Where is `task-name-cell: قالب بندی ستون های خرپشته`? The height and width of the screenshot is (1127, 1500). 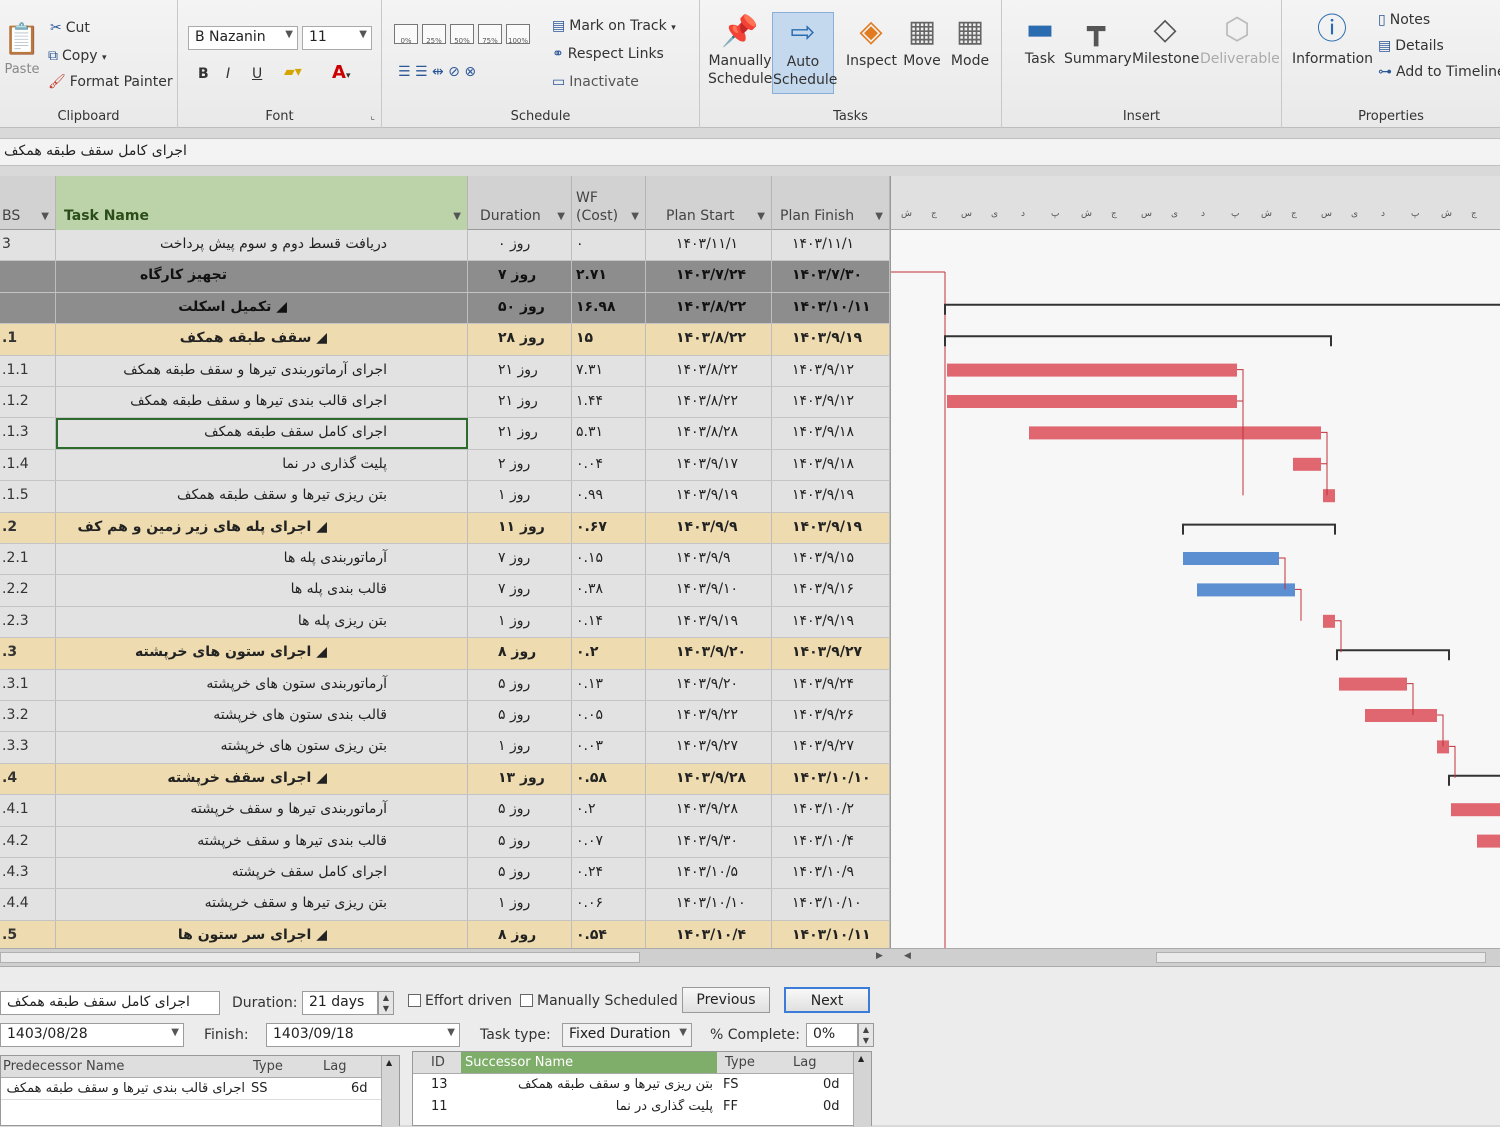 task-name-cell: قالب بندی ستون های خرپشته is located at coordinates (262, 716).